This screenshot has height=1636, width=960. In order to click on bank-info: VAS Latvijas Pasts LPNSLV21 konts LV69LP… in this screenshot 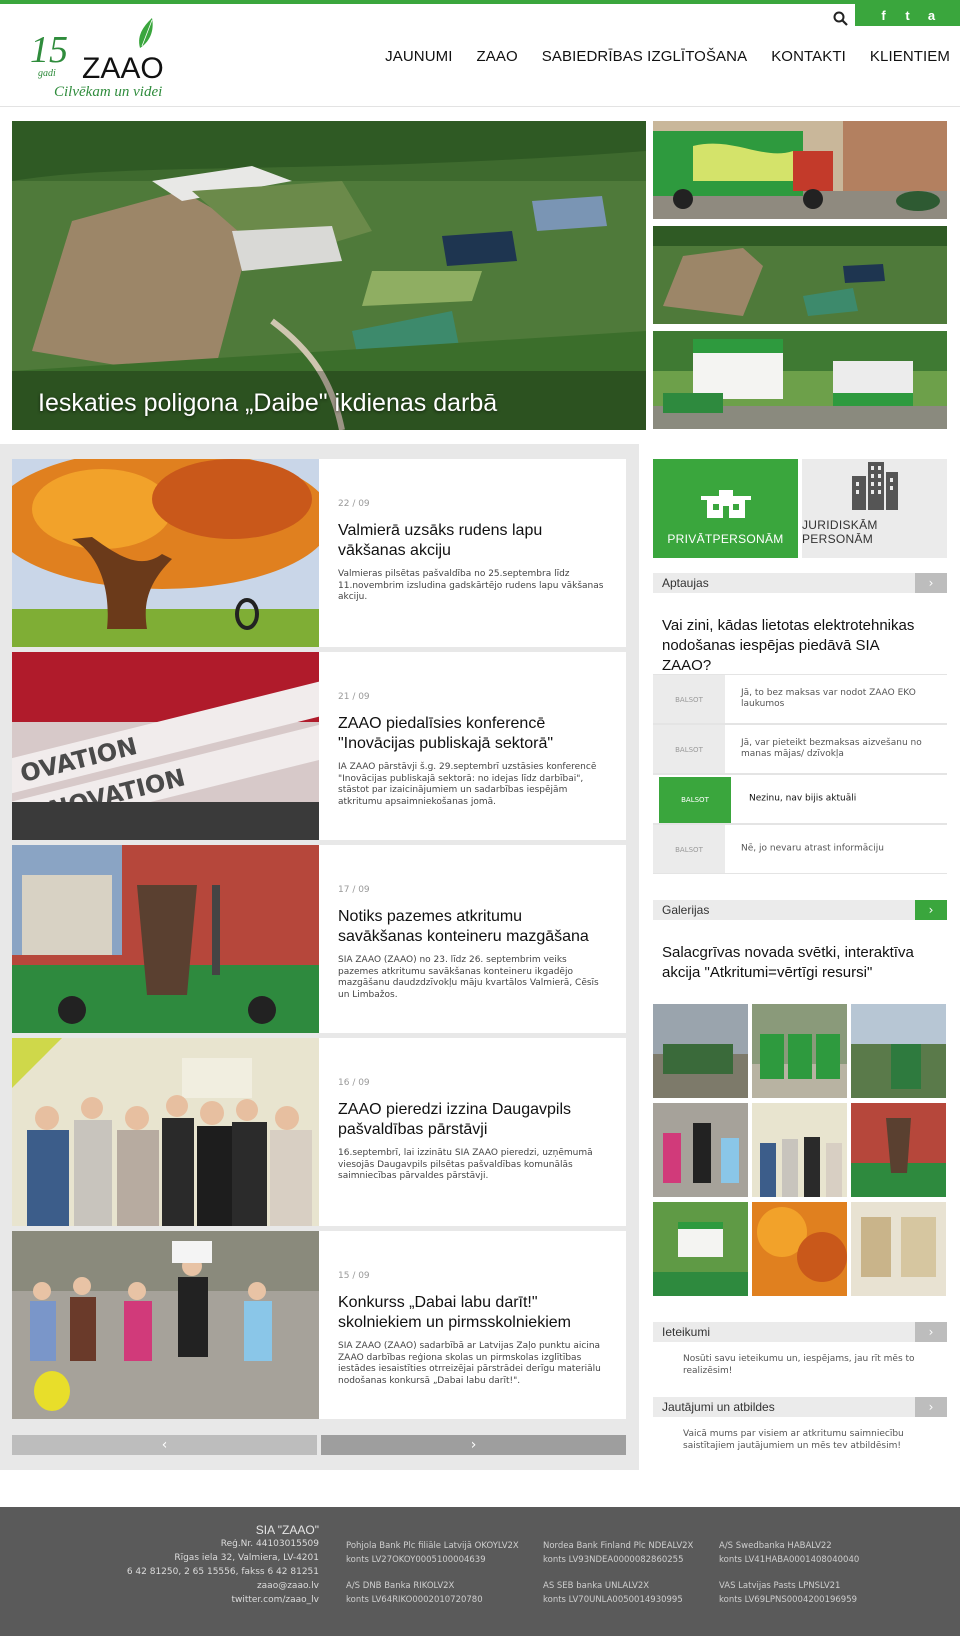, I will do `click(788, 1593)`.